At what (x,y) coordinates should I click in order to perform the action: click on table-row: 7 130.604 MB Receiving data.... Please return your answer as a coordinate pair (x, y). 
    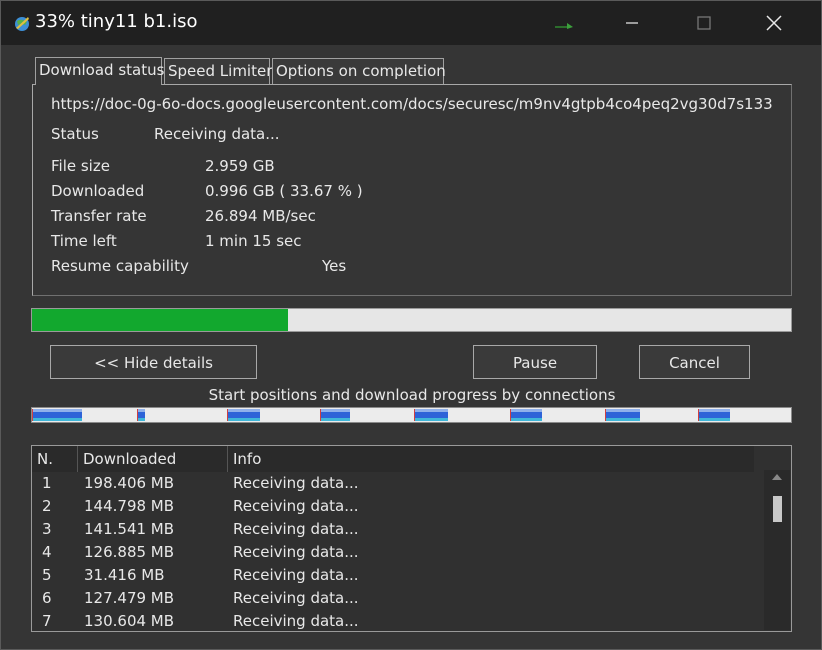
    Looking at the image, I should click on (393, 620).